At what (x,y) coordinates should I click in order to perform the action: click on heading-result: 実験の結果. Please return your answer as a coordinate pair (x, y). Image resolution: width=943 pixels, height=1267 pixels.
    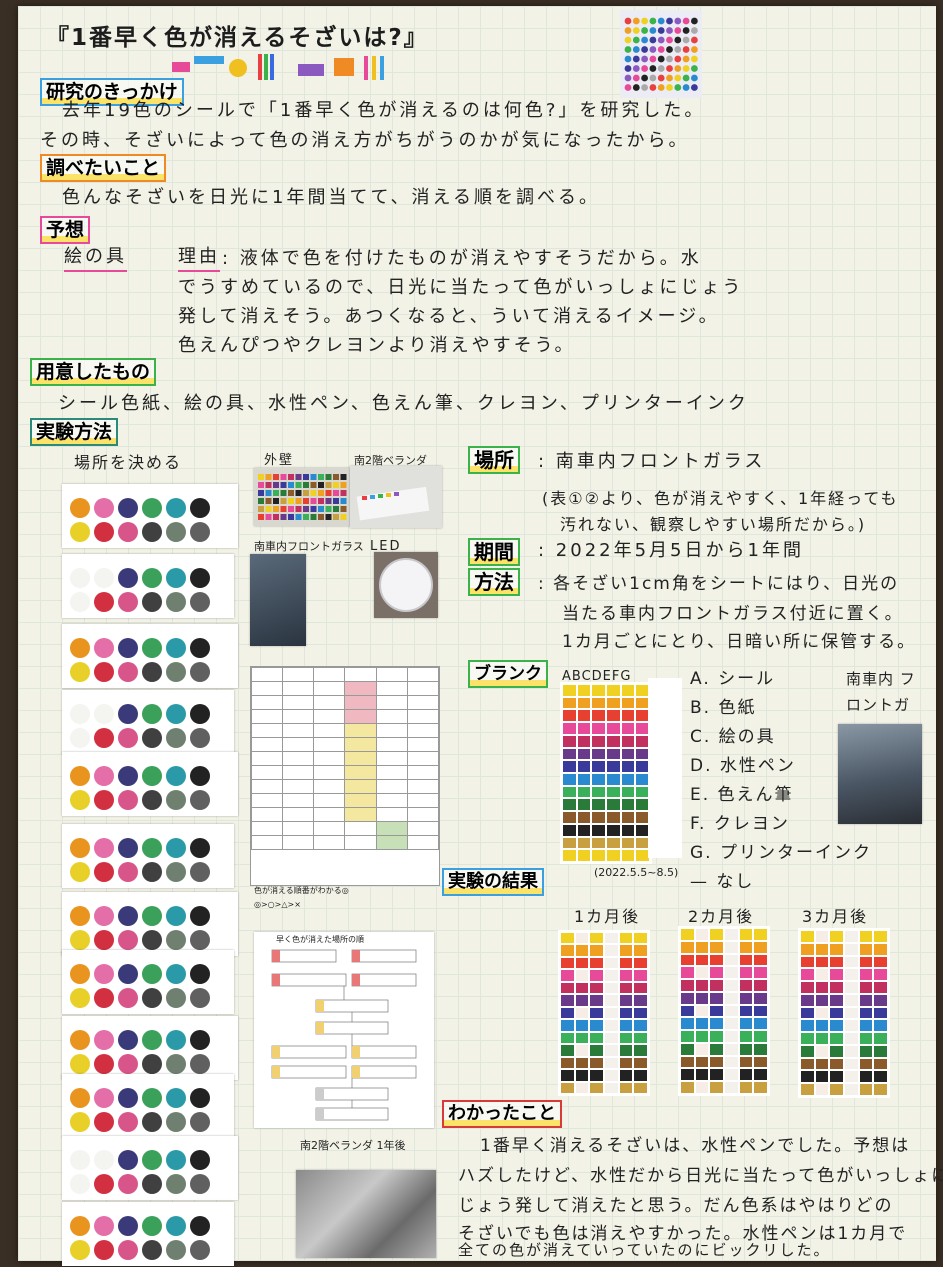
    Looking at the image, I should click on (493, 882).